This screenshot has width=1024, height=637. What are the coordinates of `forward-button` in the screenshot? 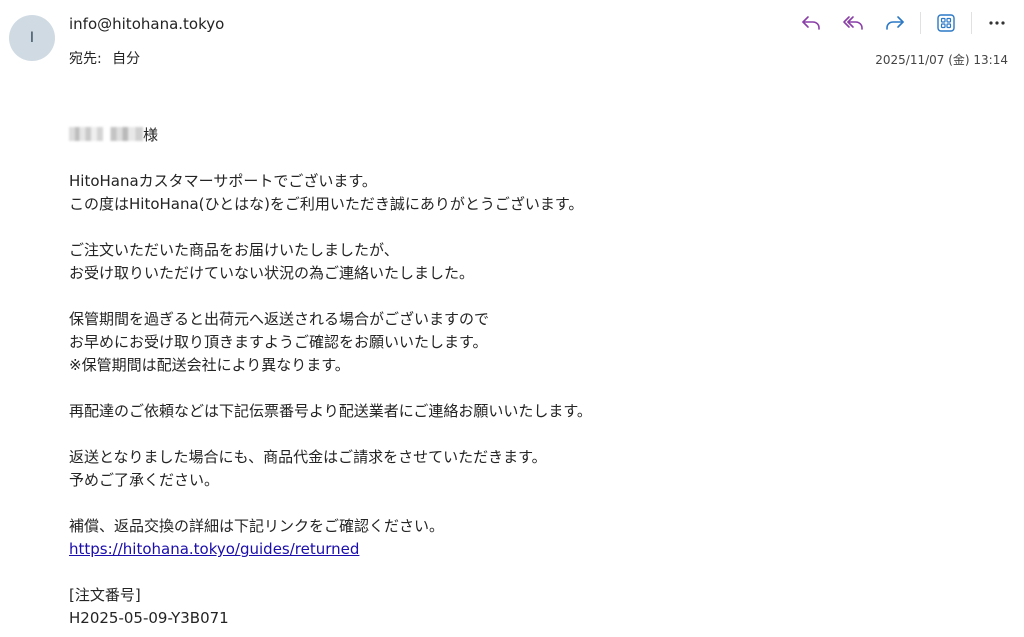 It's located at (895, 23).